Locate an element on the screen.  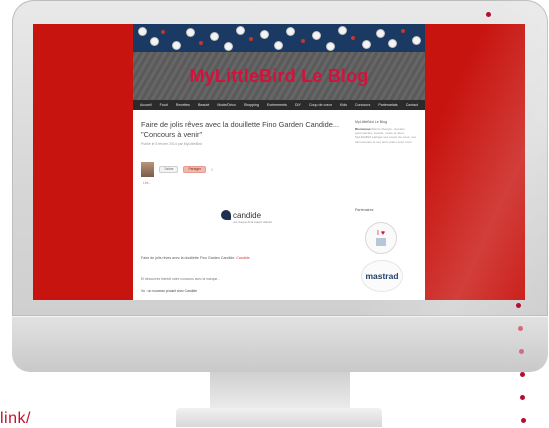
post-body-link: Candide is located at coordinates (242, 258).